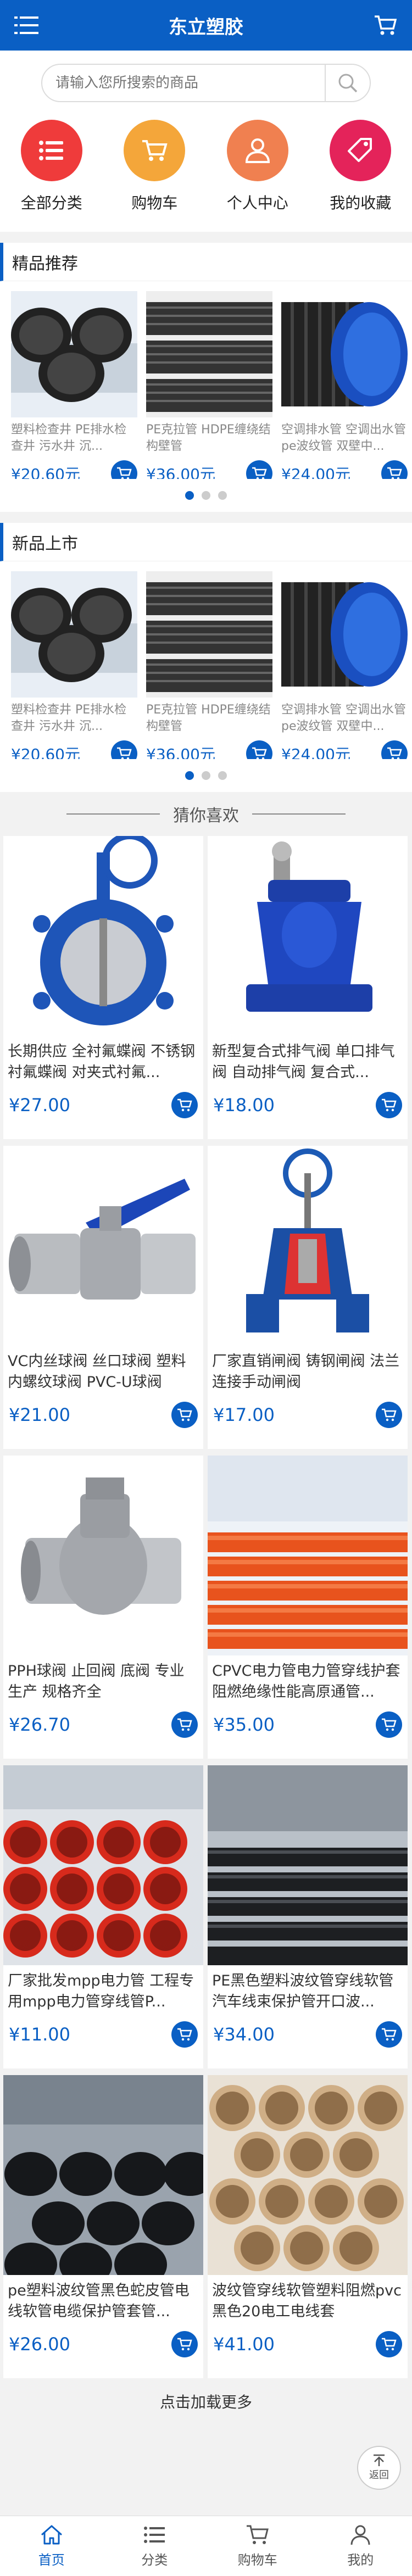 The image size is (412, 2576). I want to click on product-price: ¥11.00, so click(40, 2034).